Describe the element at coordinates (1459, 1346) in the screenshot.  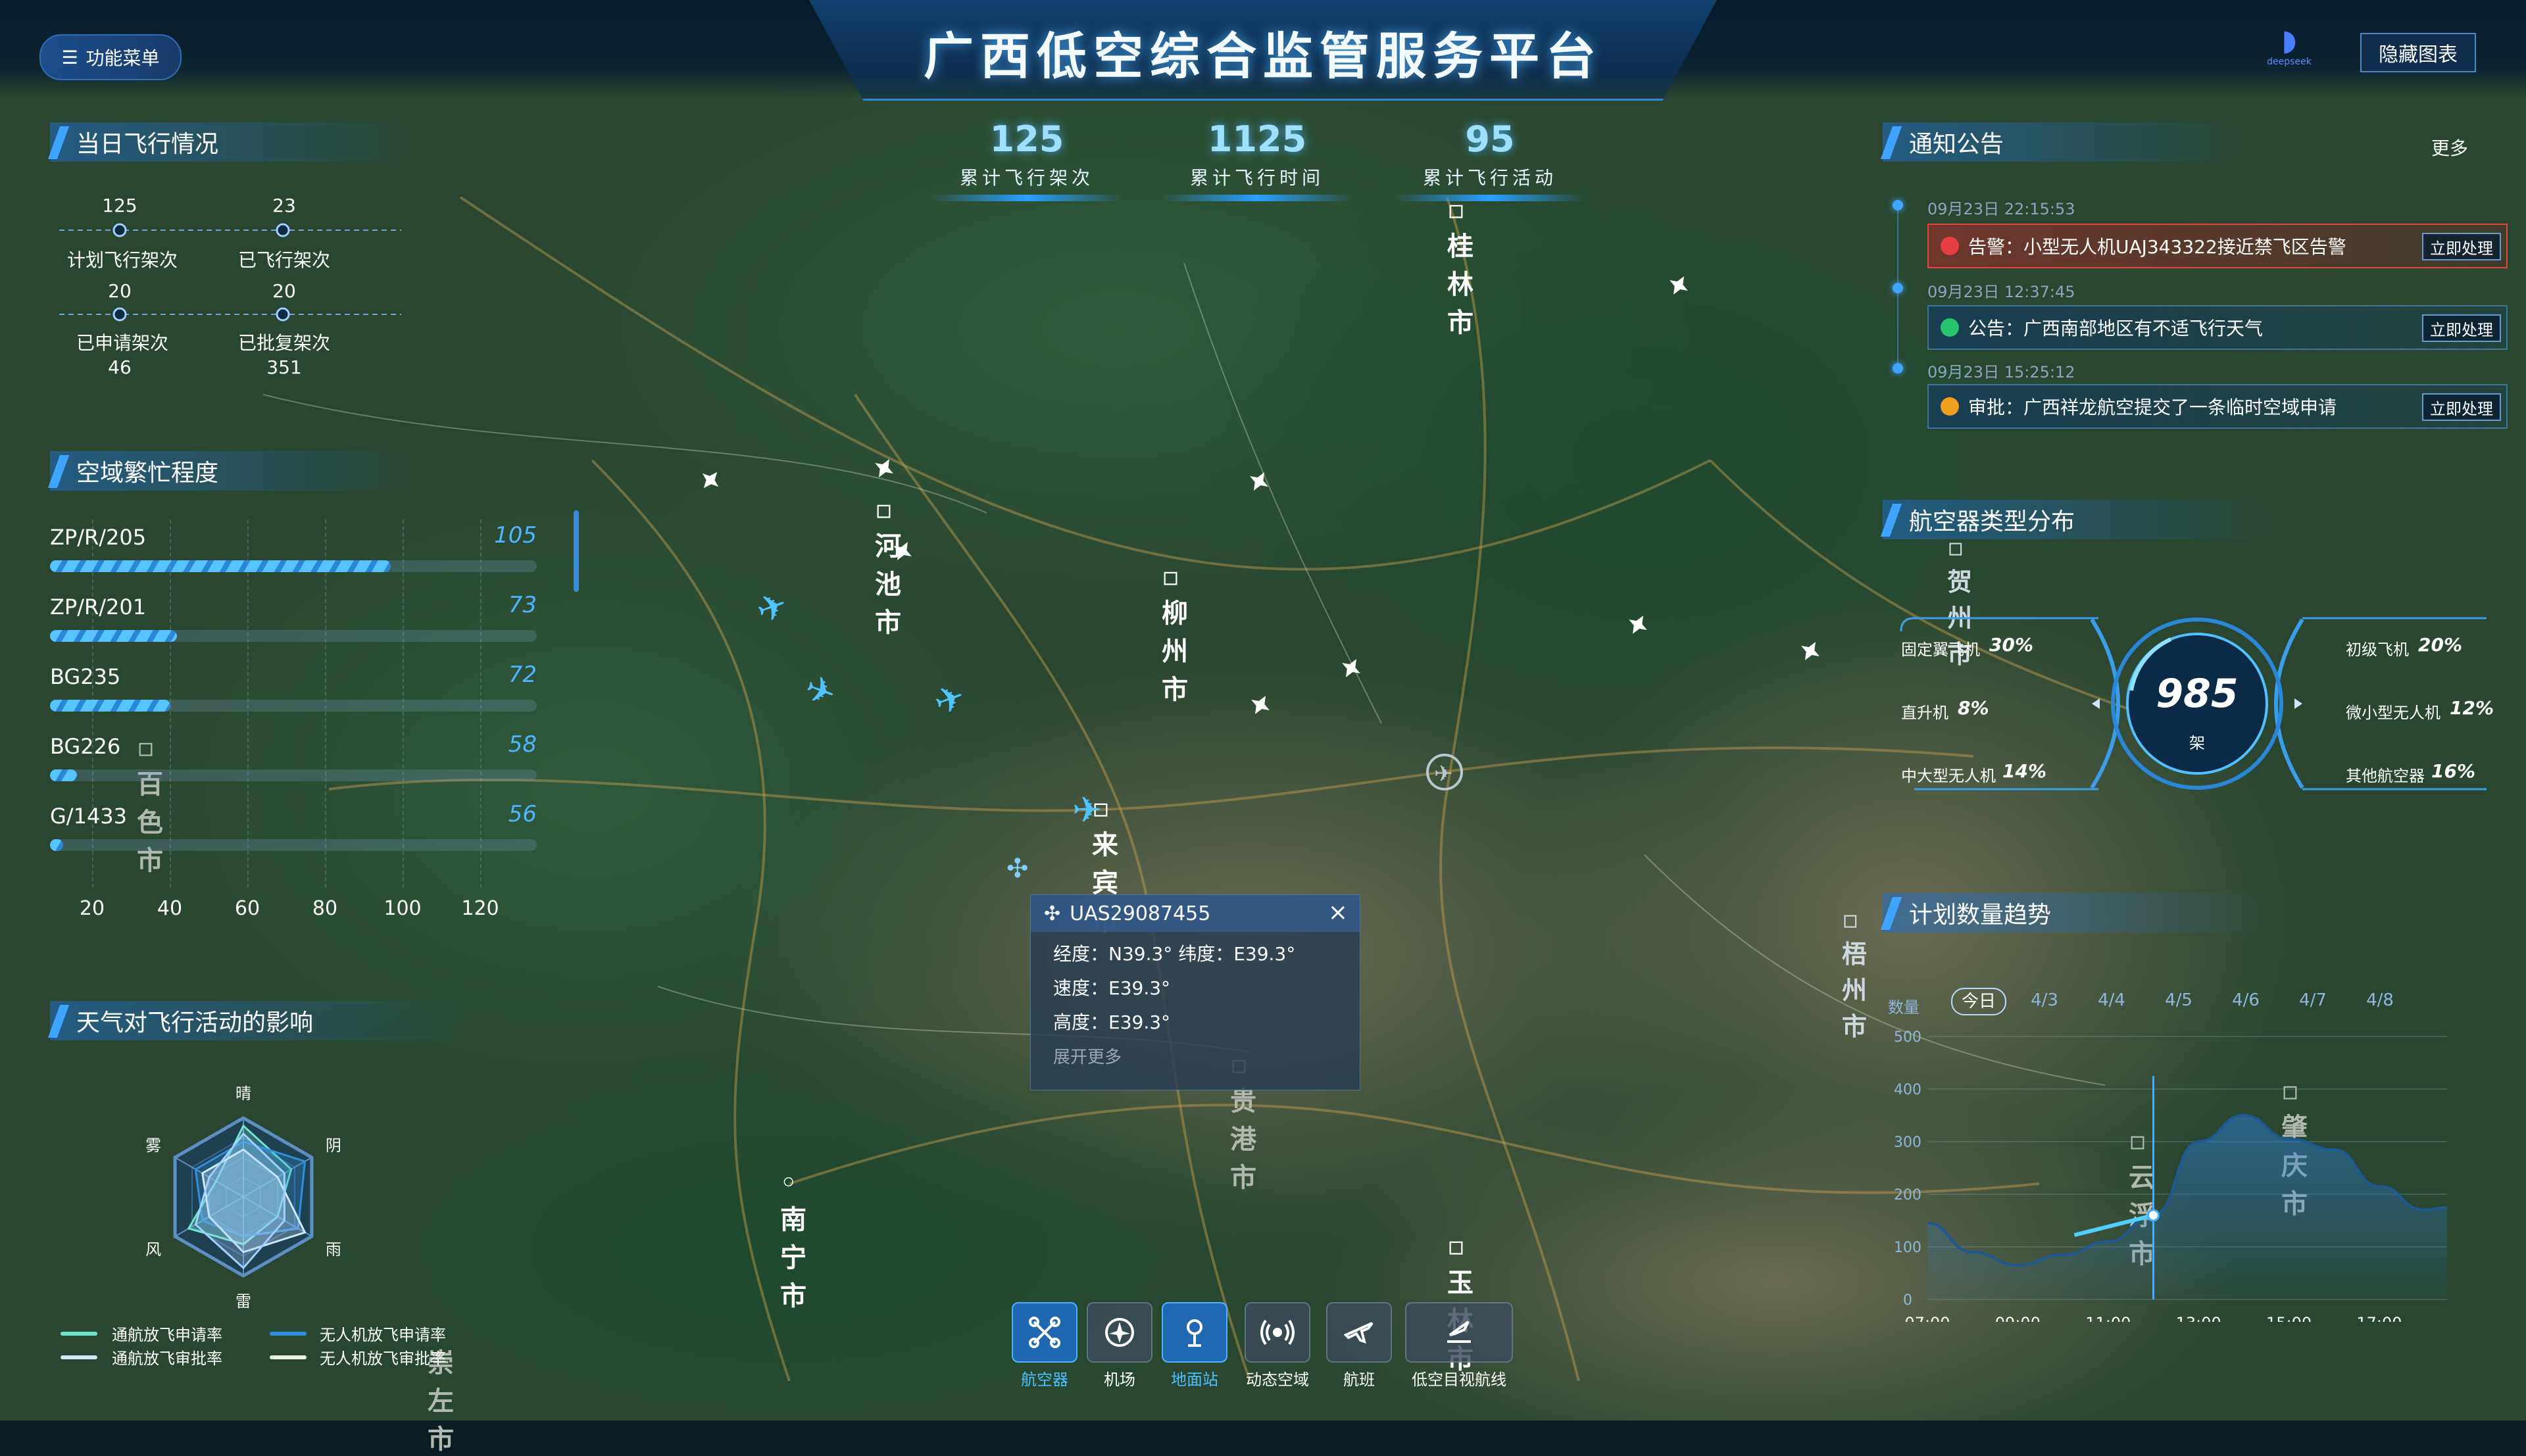
I see `tool-visual-route: 低空目视航线` at that location.